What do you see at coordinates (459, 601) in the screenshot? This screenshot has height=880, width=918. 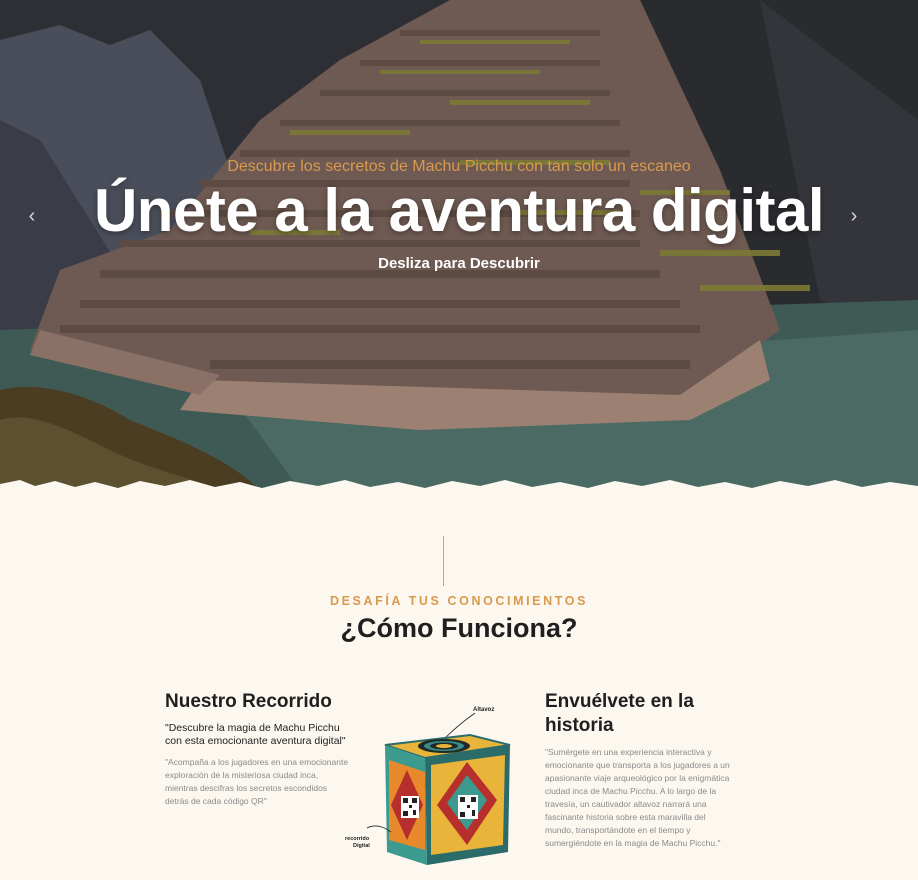 I see `section-eyebrow: DESAFÍA TUS CONOCIMIENTOS` at bounding box center [459, 601].